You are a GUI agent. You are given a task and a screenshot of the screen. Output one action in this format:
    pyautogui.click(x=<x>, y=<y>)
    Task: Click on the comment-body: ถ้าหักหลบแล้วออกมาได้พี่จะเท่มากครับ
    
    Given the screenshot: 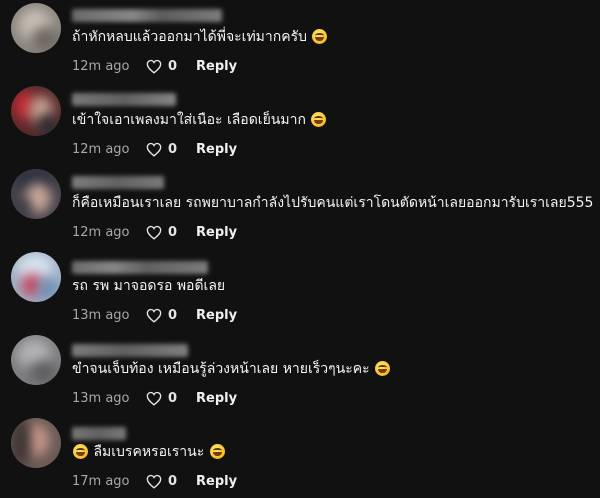 What is the action you would take?
    pyautogui.click(x=190, y=37)
    